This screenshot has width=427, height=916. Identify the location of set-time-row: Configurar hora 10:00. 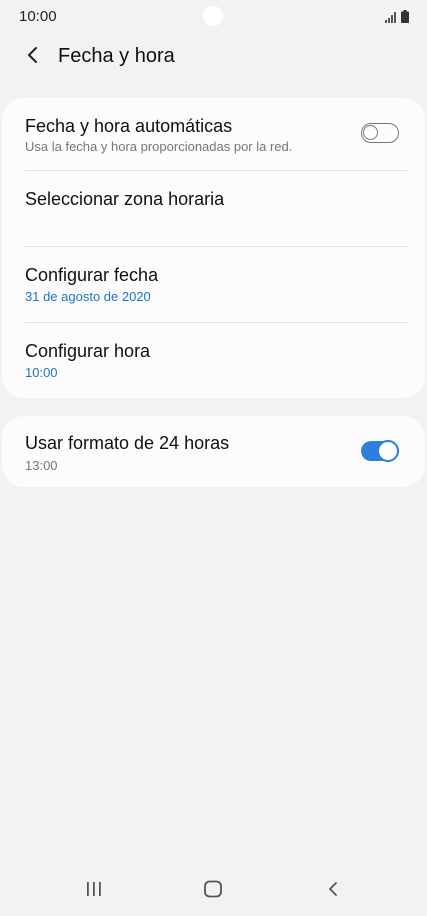
(213, 361).